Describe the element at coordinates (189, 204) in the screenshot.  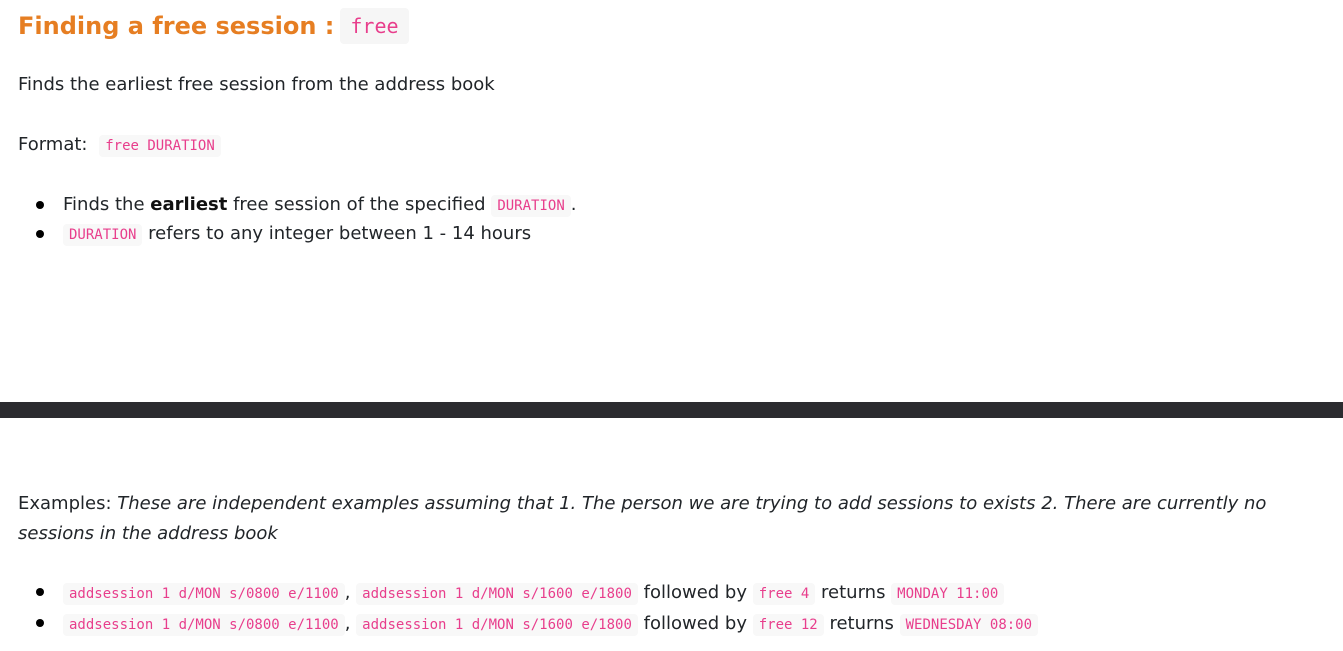
I see `b1-bold: earliest` at that location.